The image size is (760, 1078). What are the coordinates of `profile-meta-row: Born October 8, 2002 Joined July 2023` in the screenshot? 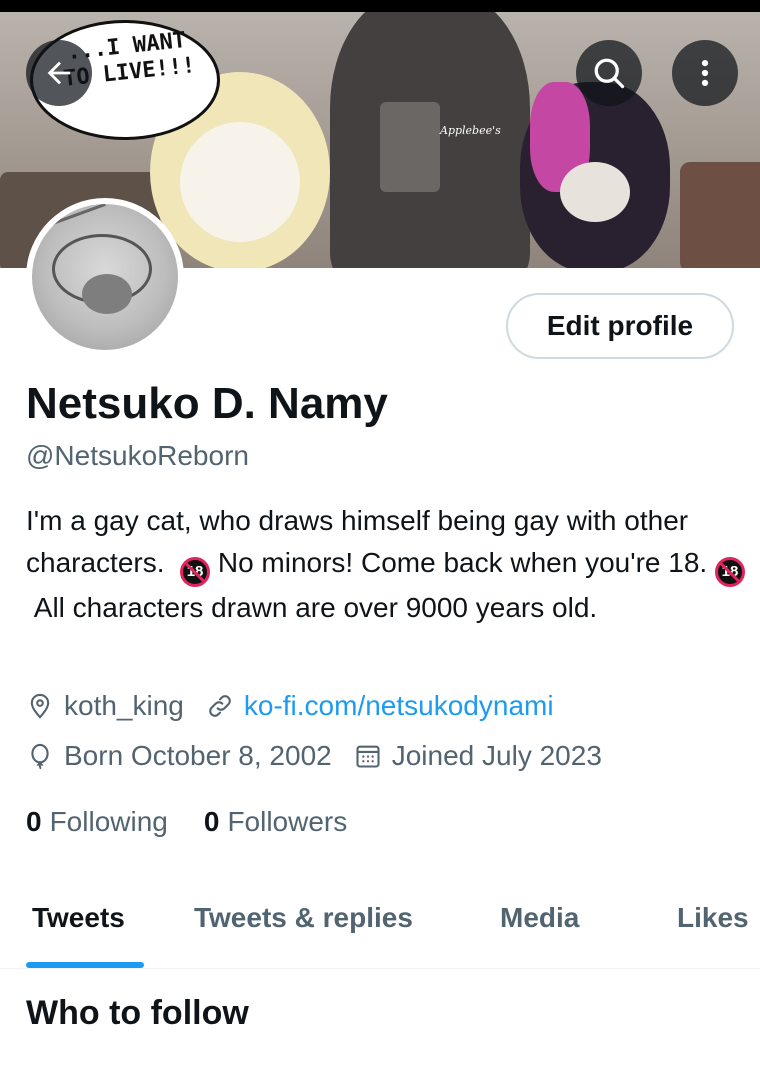 It's located at (325, 756).